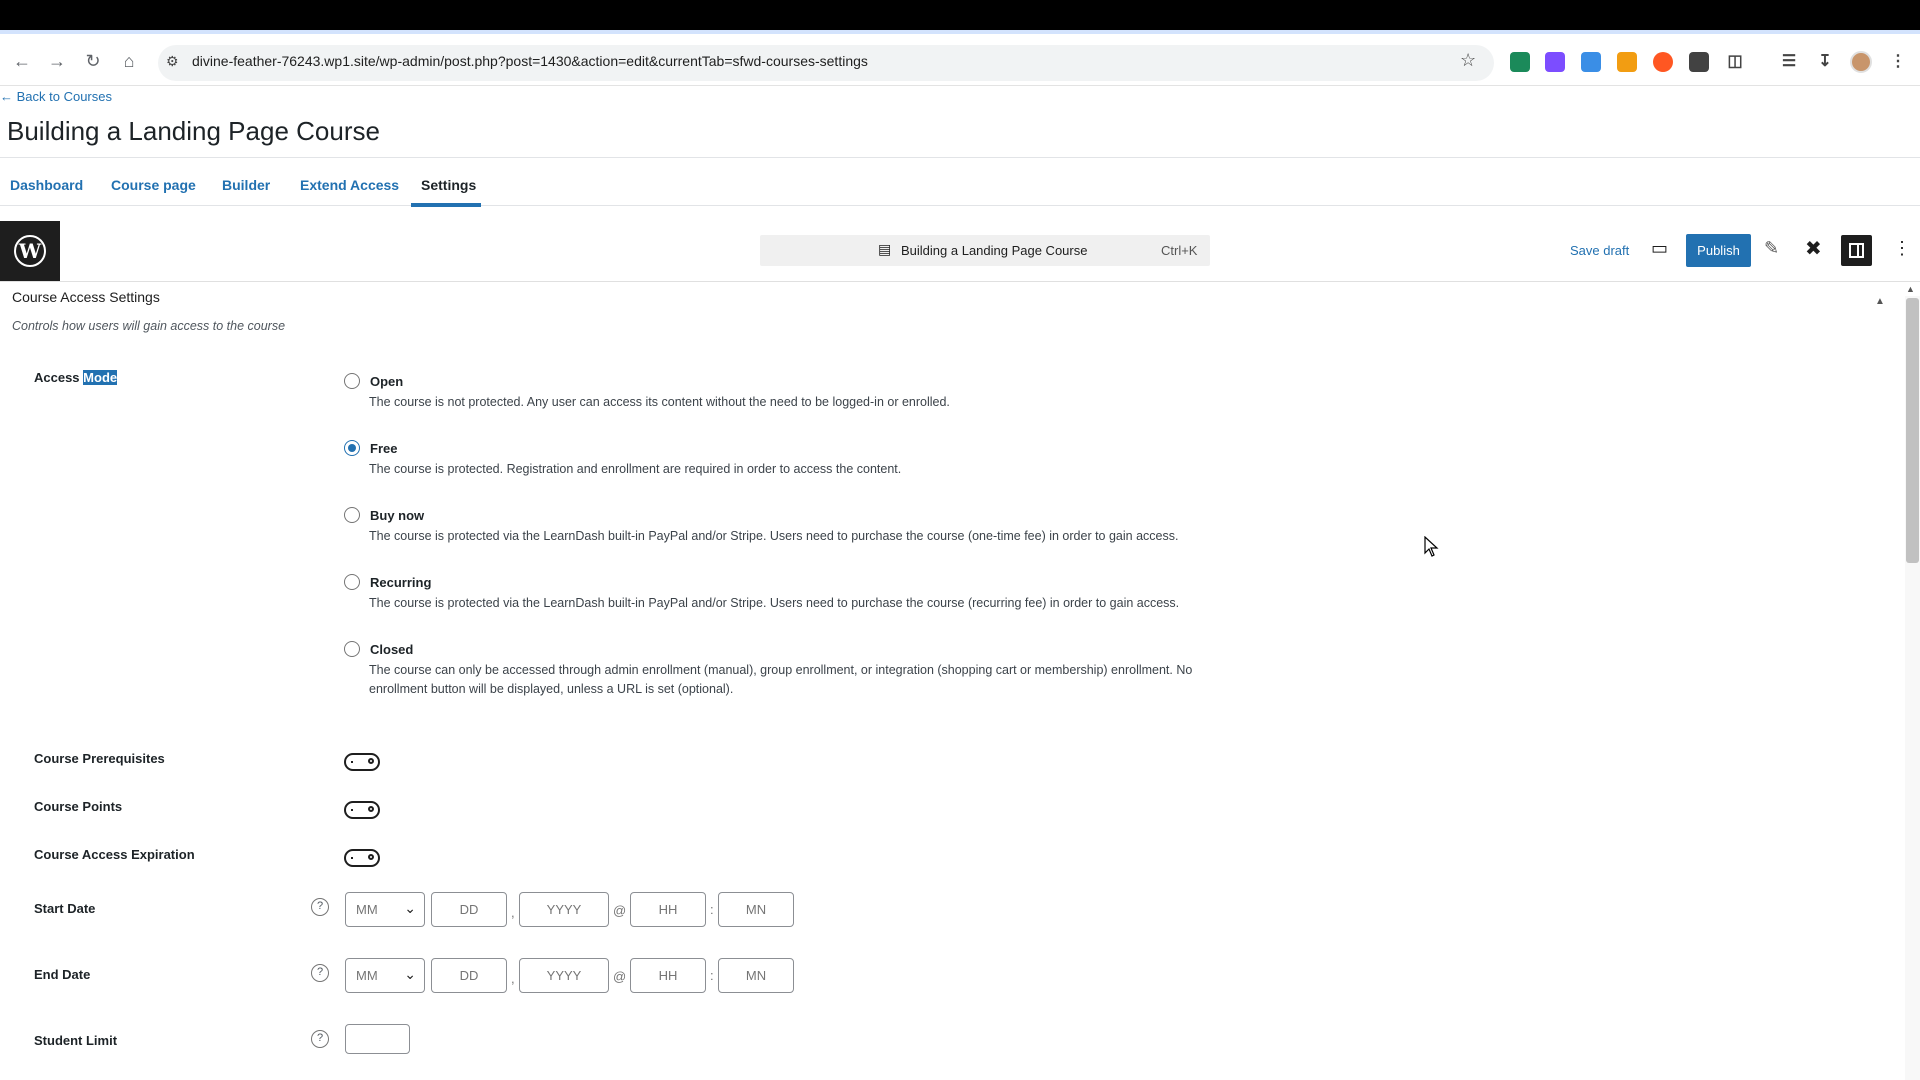 Image resolution: width=1920 pixels, height=1080 pixels. I want to click on start-date-label: Start Date, so click(65, 908).